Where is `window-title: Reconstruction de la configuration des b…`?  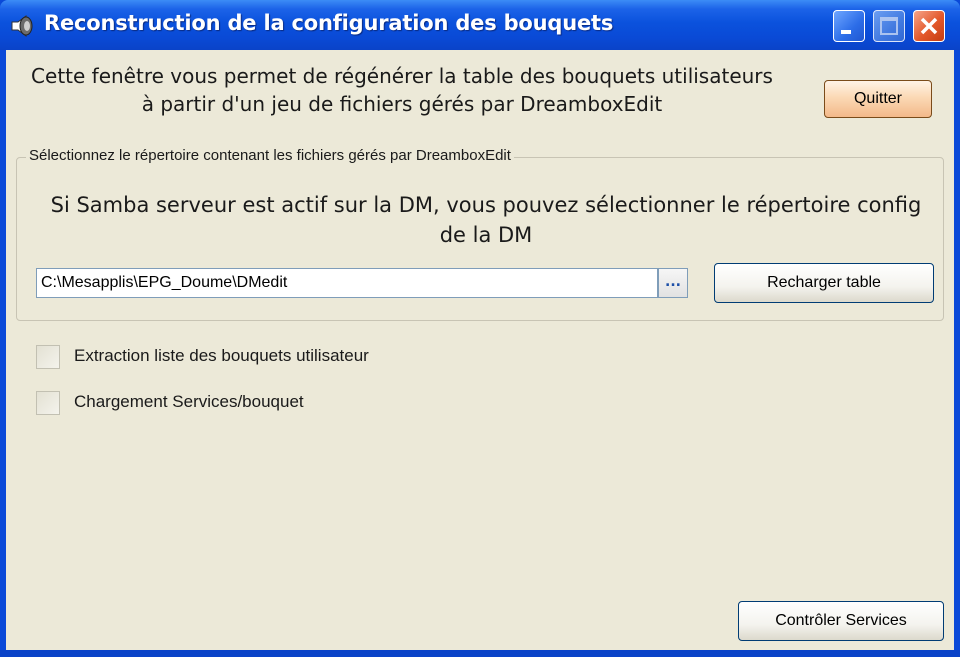
window-title: Reconstruction de la configuration des b… is located at coordinates (329, 23).